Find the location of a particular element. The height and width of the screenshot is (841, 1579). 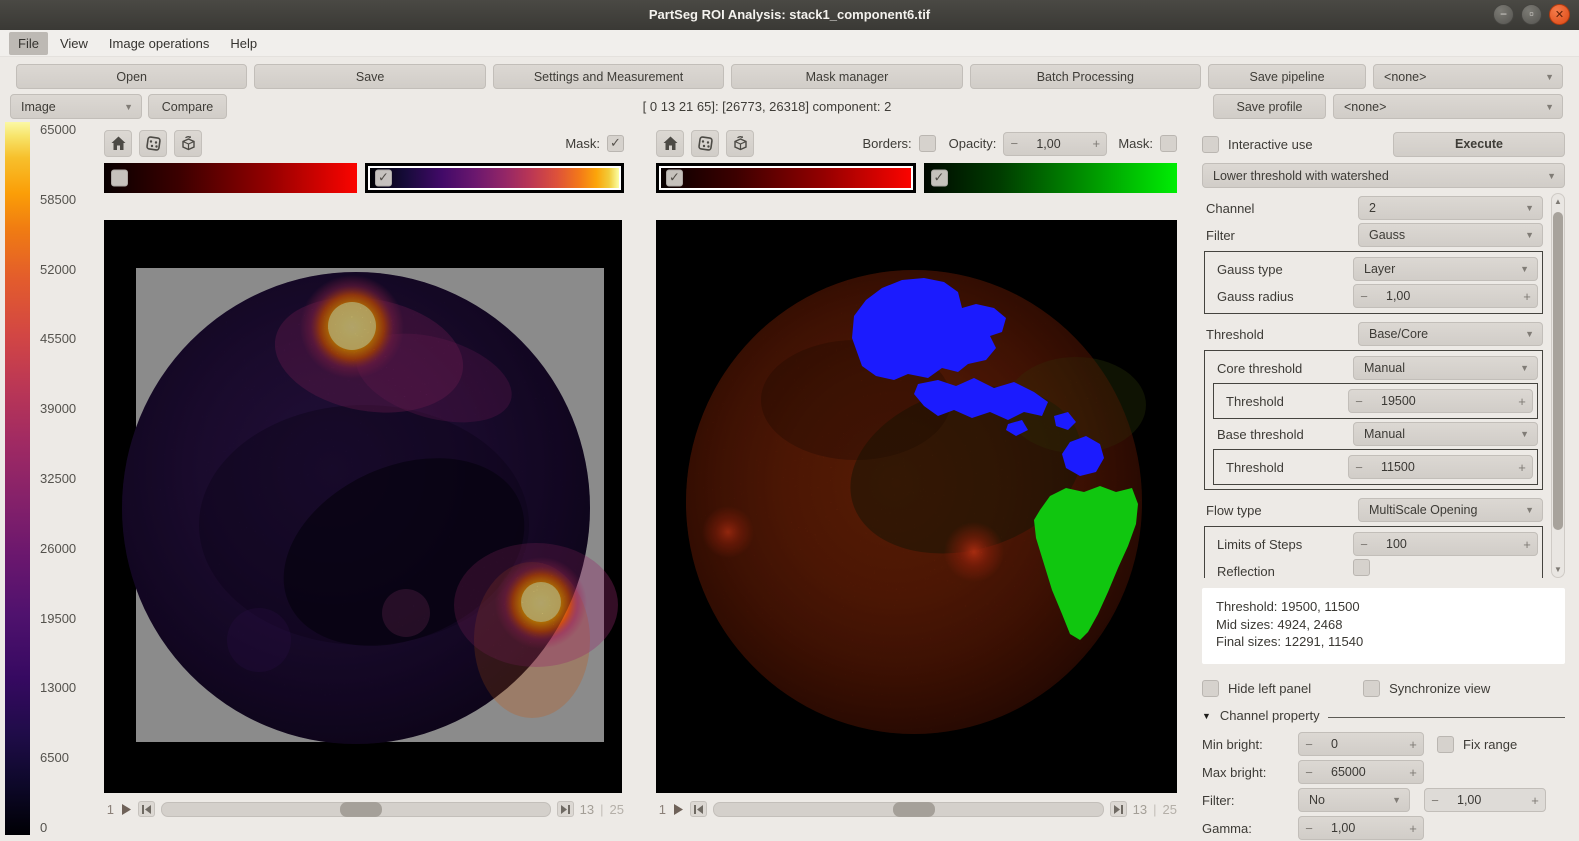

opacity-spinner: 1,00 is located at coordinates (1055, 143).